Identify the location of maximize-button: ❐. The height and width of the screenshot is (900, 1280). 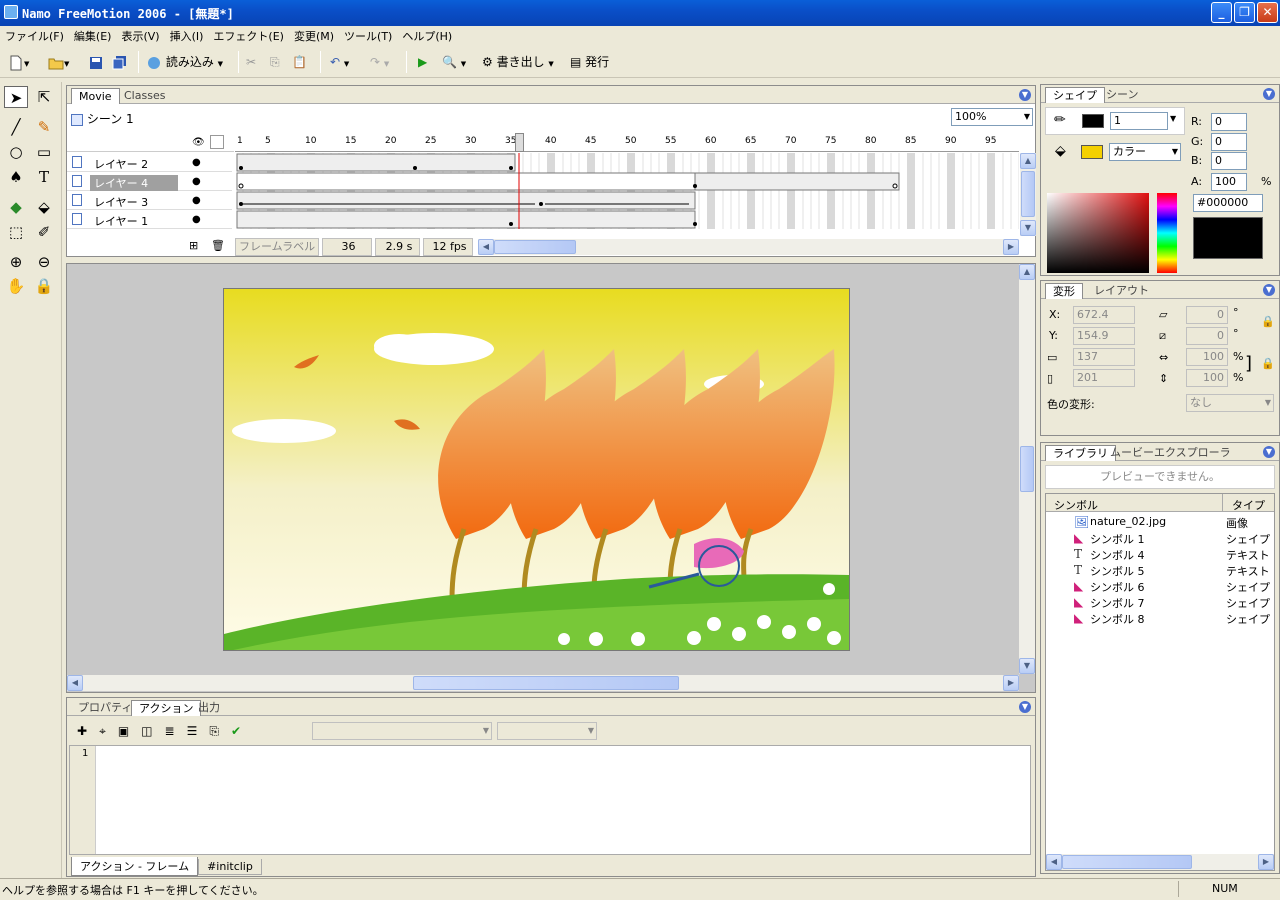
(1244, 12).